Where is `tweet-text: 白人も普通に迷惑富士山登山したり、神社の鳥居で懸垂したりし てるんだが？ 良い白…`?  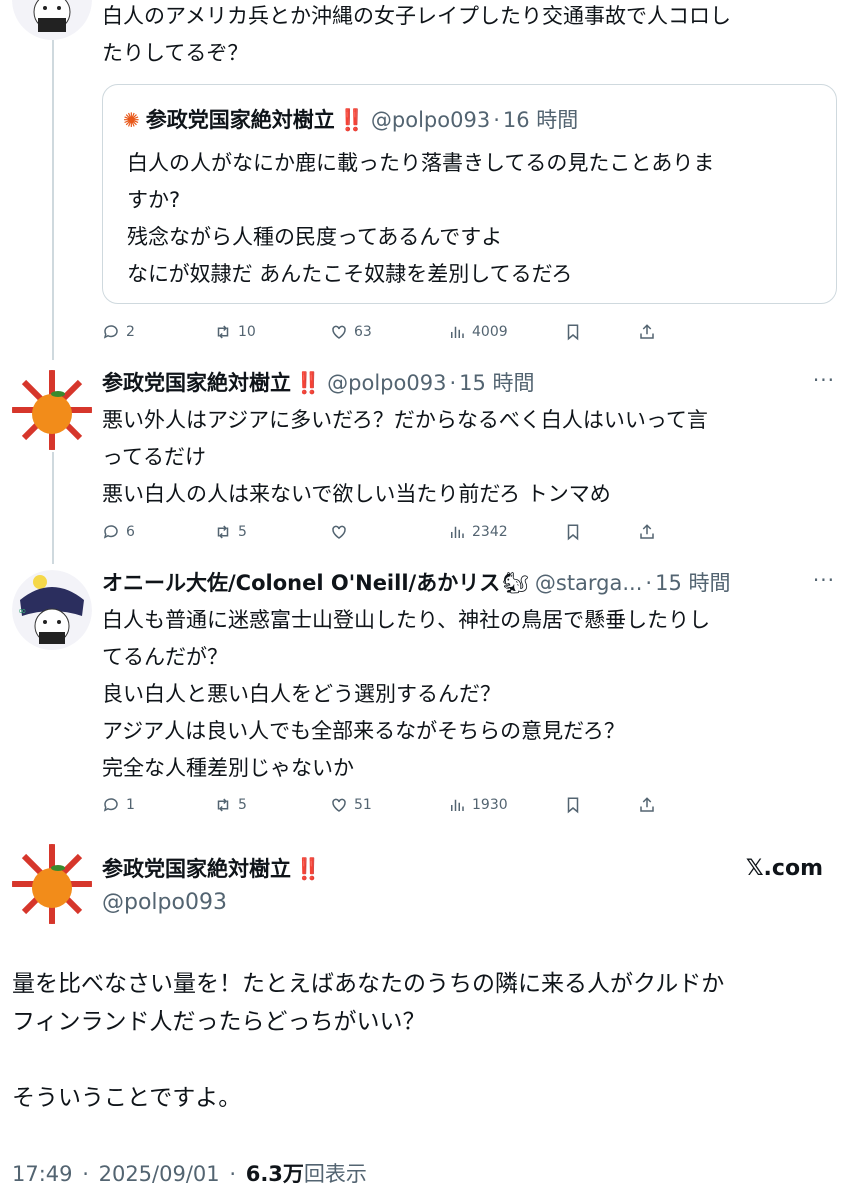
tweet-text: 白人も普通に迷惑富士山登山したり、神社の鳥居で懸垂したりし てるんだが？ 良い白… is located at coordinates (467, 694).